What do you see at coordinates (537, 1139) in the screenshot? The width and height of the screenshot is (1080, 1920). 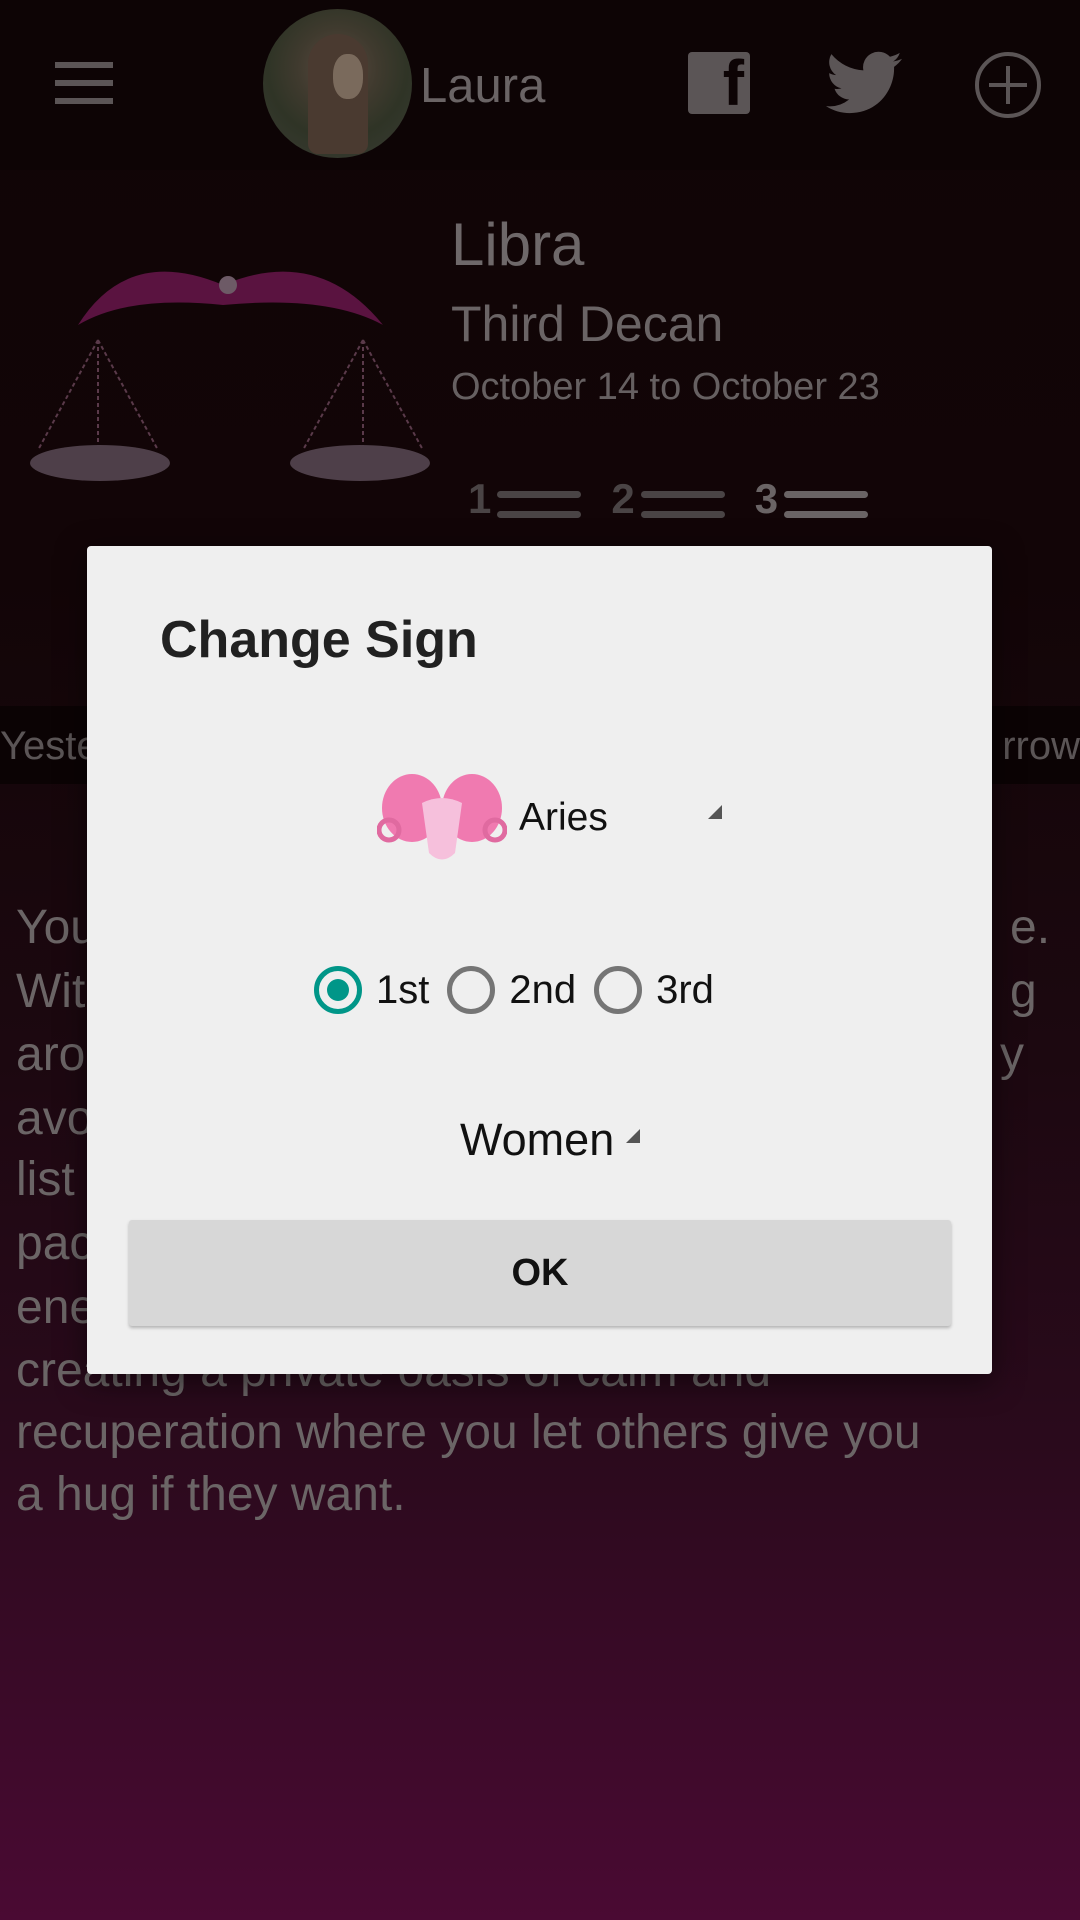 I see `gender-value: Women` at bounding box center [537, 1139].